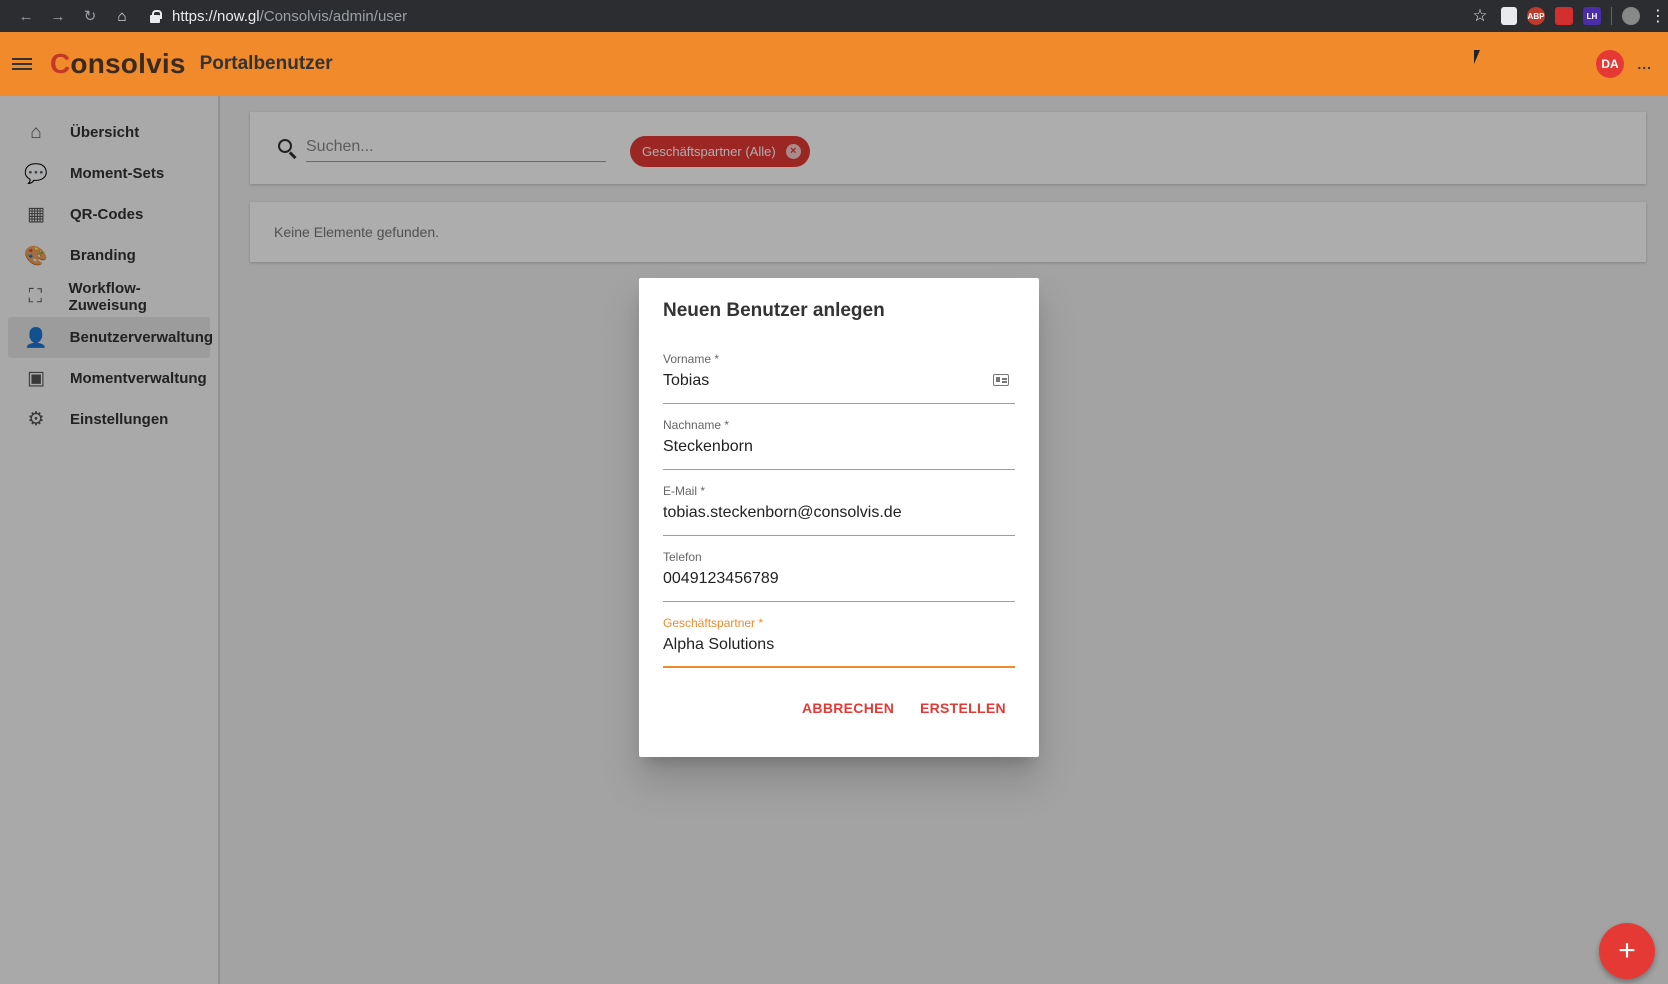  I want to click on business-partner-input, so click(823, 645).